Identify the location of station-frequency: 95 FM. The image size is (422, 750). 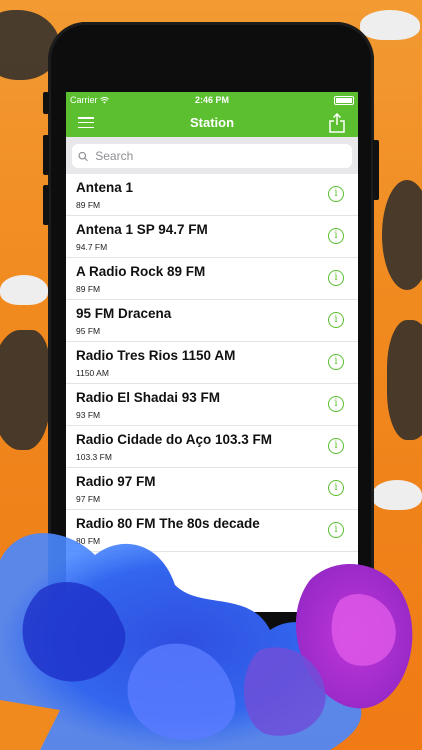
(88, 331).